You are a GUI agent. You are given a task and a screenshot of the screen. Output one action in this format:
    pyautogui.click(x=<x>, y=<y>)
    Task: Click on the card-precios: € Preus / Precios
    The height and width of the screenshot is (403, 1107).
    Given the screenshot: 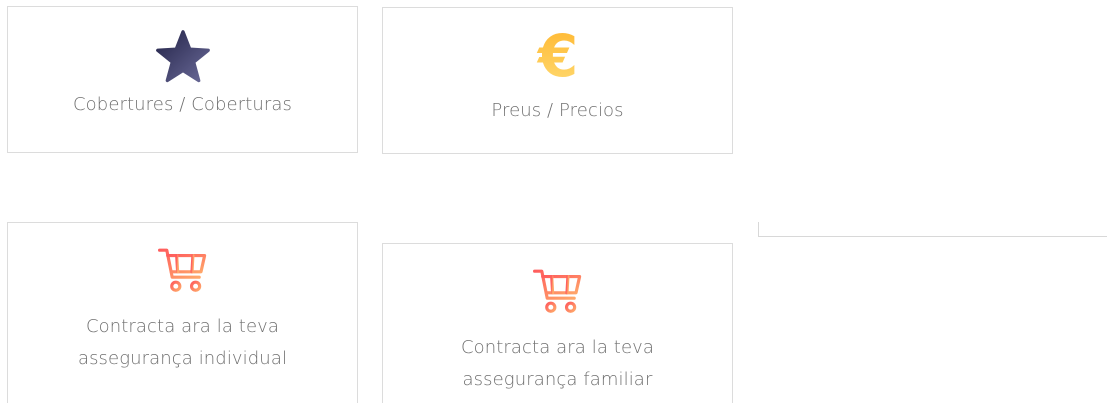 What is the action you would take?
    pyautogui.click(x=557, y=80)
    